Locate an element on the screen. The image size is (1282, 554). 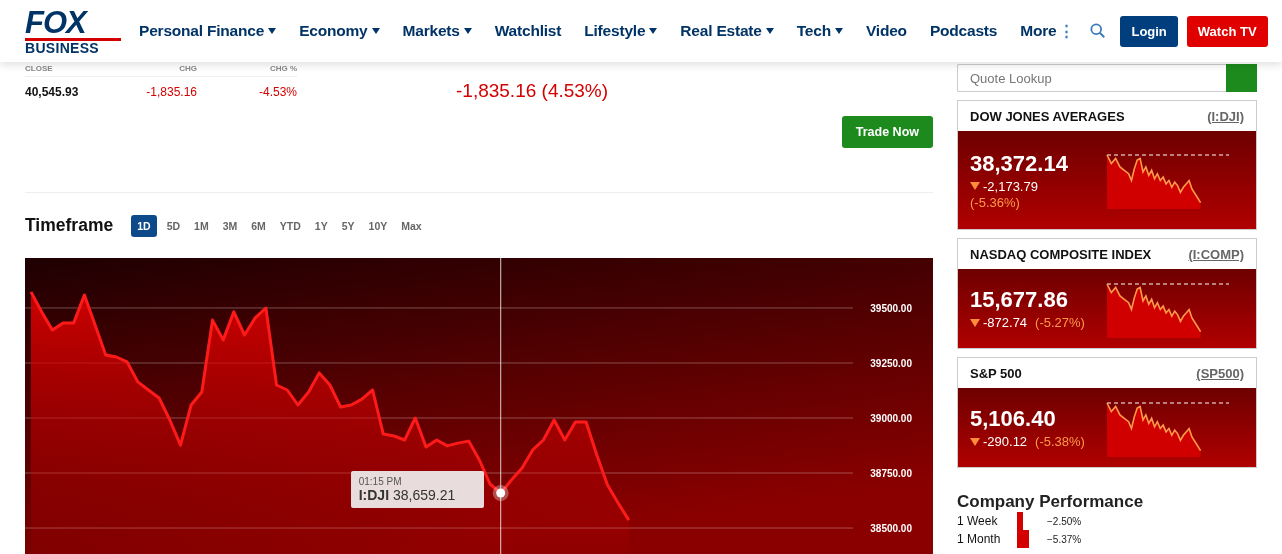
index-symbol-link: (I:DJI) is located at coordinates (1225, 116).